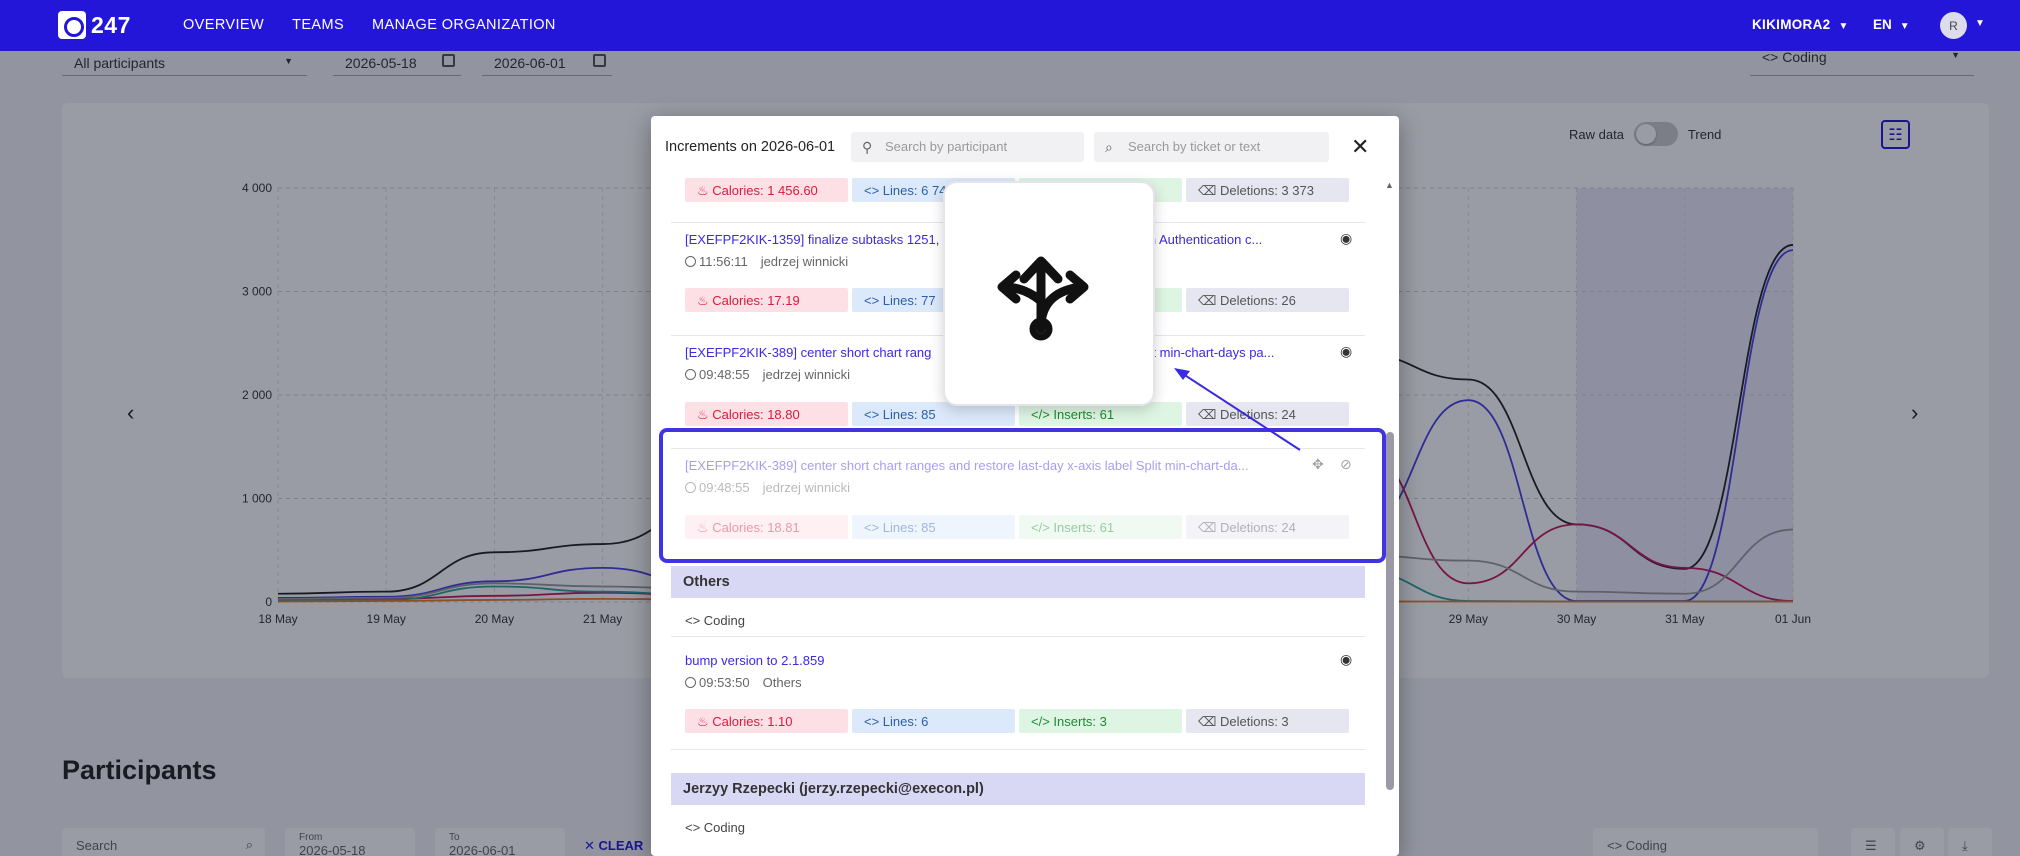  Describe the element at coordinates (867, 147) in the screenshot. I see `user-search-icon: ⚲` at that location.